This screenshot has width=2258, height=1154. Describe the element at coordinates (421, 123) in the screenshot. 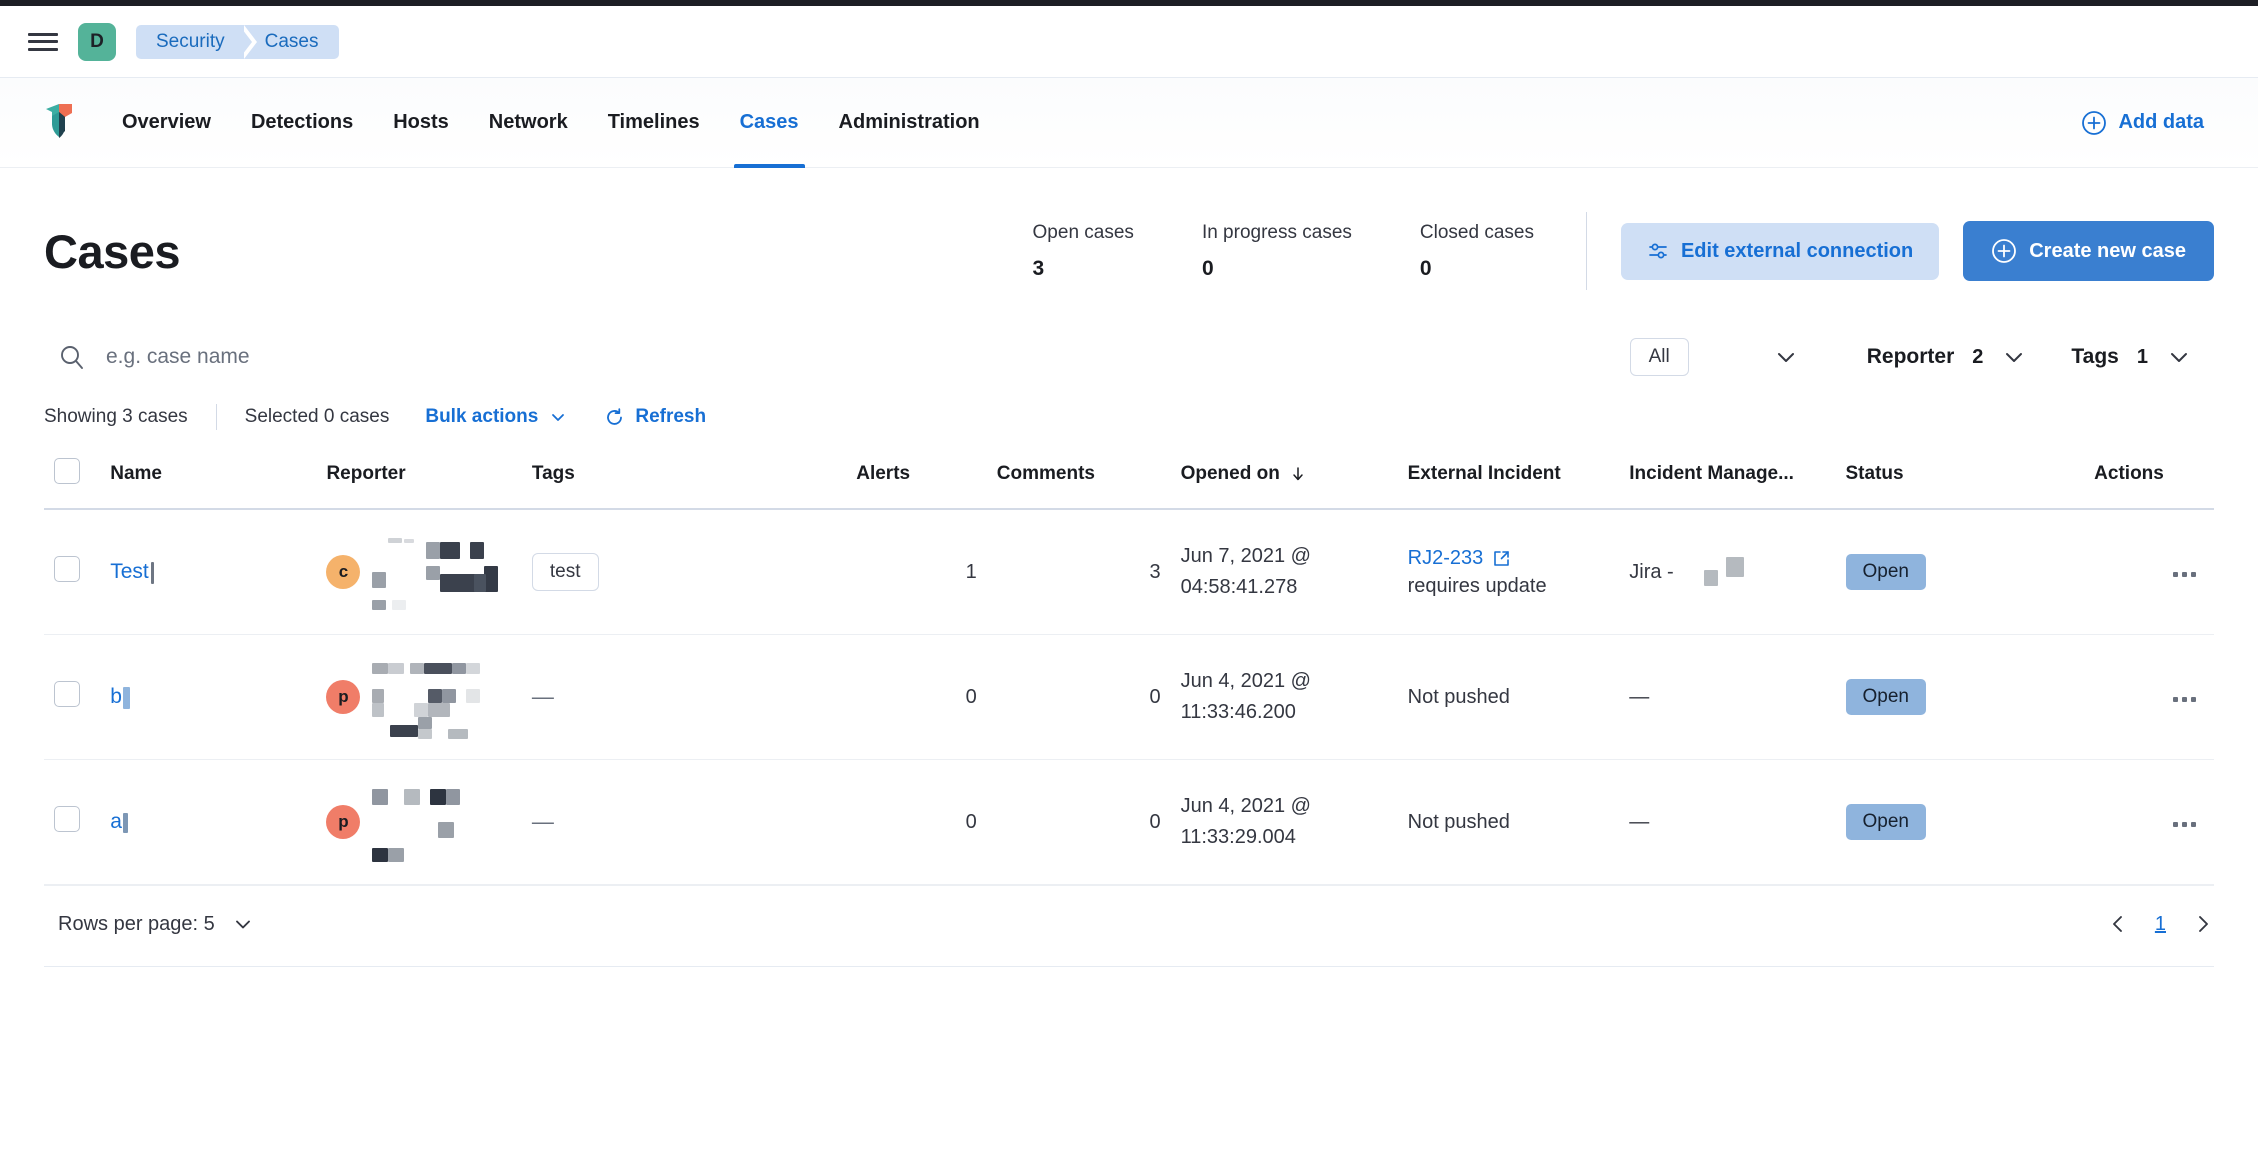

I see `nav-item-hosts: Hosts` at that location.